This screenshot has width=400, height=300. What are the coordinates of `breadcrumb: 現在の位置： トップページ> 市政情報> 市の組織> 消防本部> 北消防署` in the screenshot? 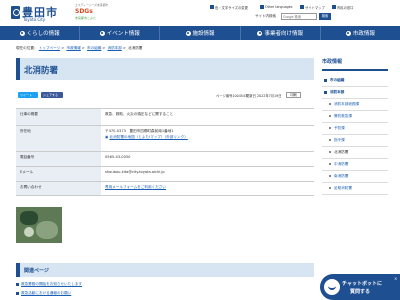 It's located at (79, 48).